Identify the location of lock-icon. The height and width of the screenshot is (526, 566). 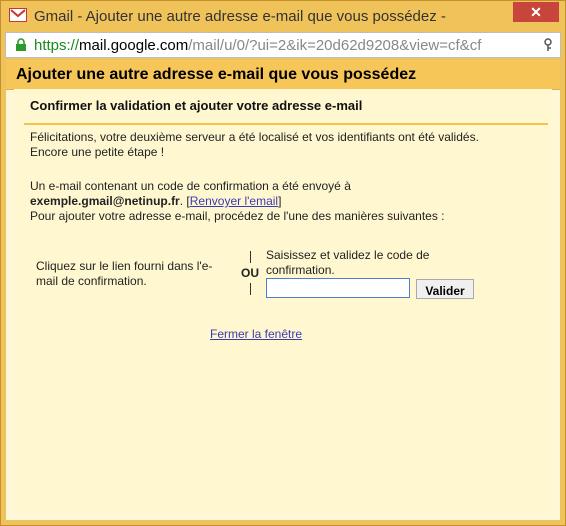
(21, 45).